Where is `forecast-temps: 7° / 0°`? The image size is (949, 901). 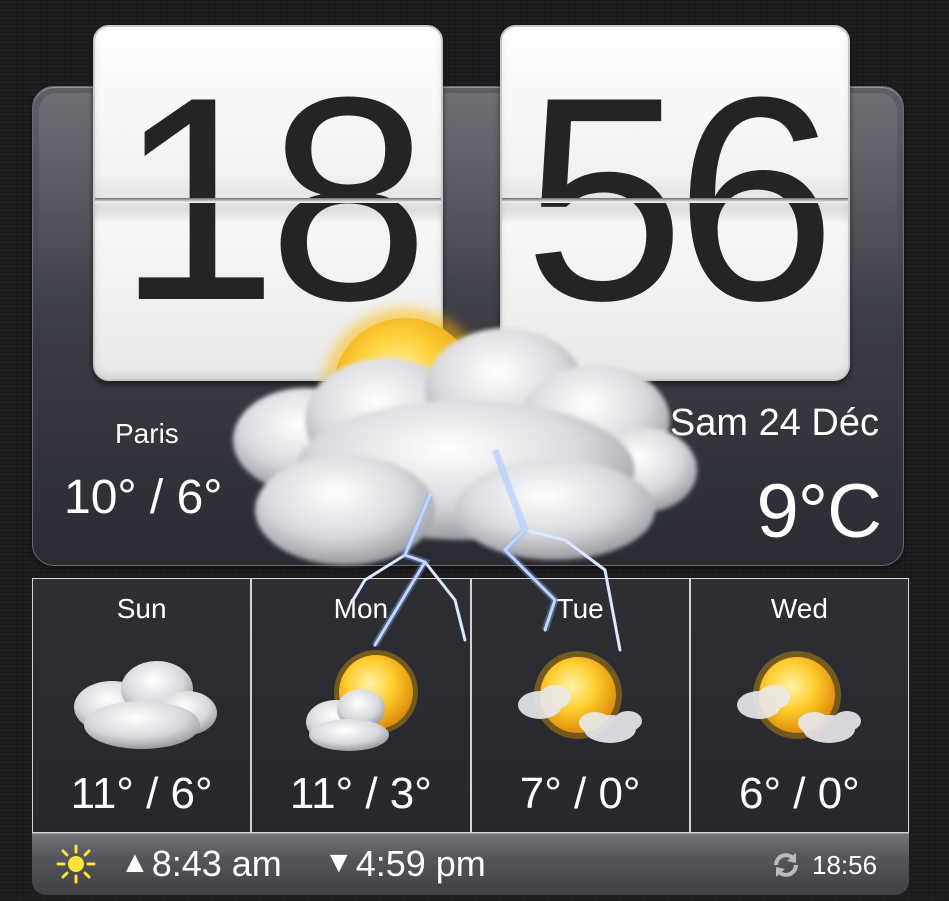
forecast-temps: 7° / 0° is located at coordinates (580, 793).